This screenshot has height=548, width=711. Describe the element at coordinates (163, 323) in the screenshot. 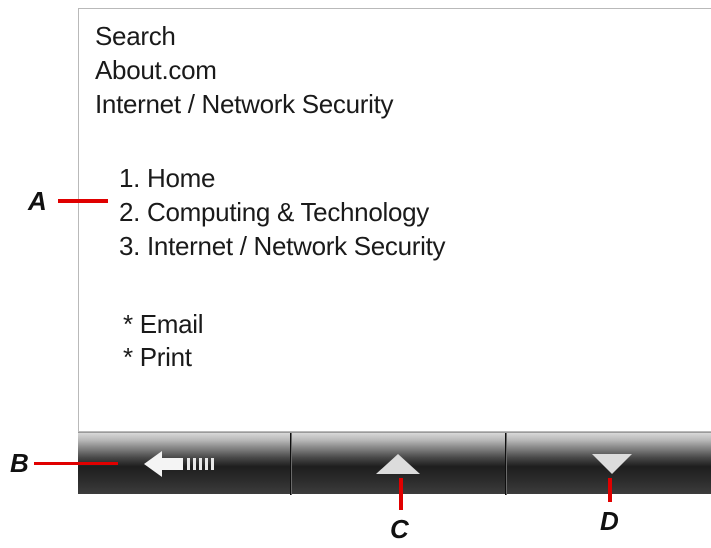

I see `email-link: * Email` at that location.